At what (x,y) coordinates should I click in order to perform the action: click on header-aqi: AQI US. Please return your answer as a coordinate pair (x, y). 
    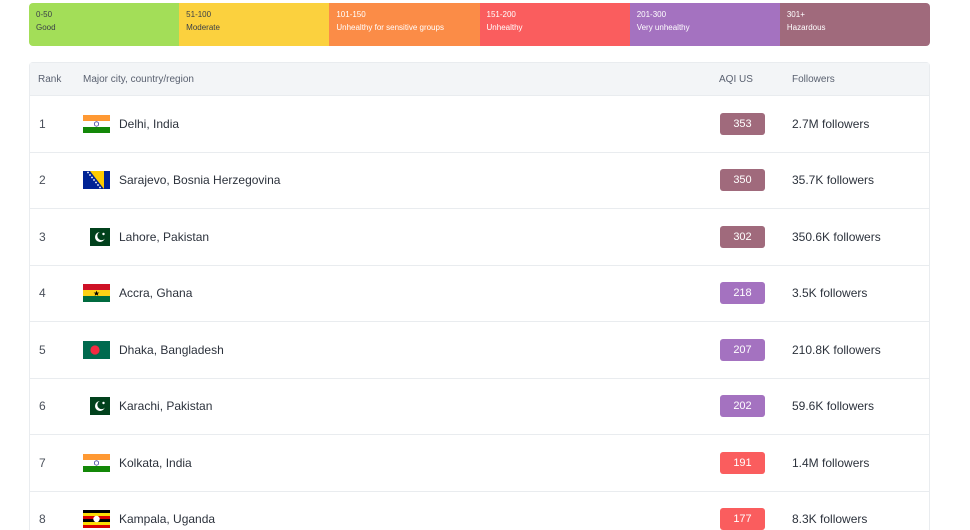
    Looking at the image, I should click on (755, 79).